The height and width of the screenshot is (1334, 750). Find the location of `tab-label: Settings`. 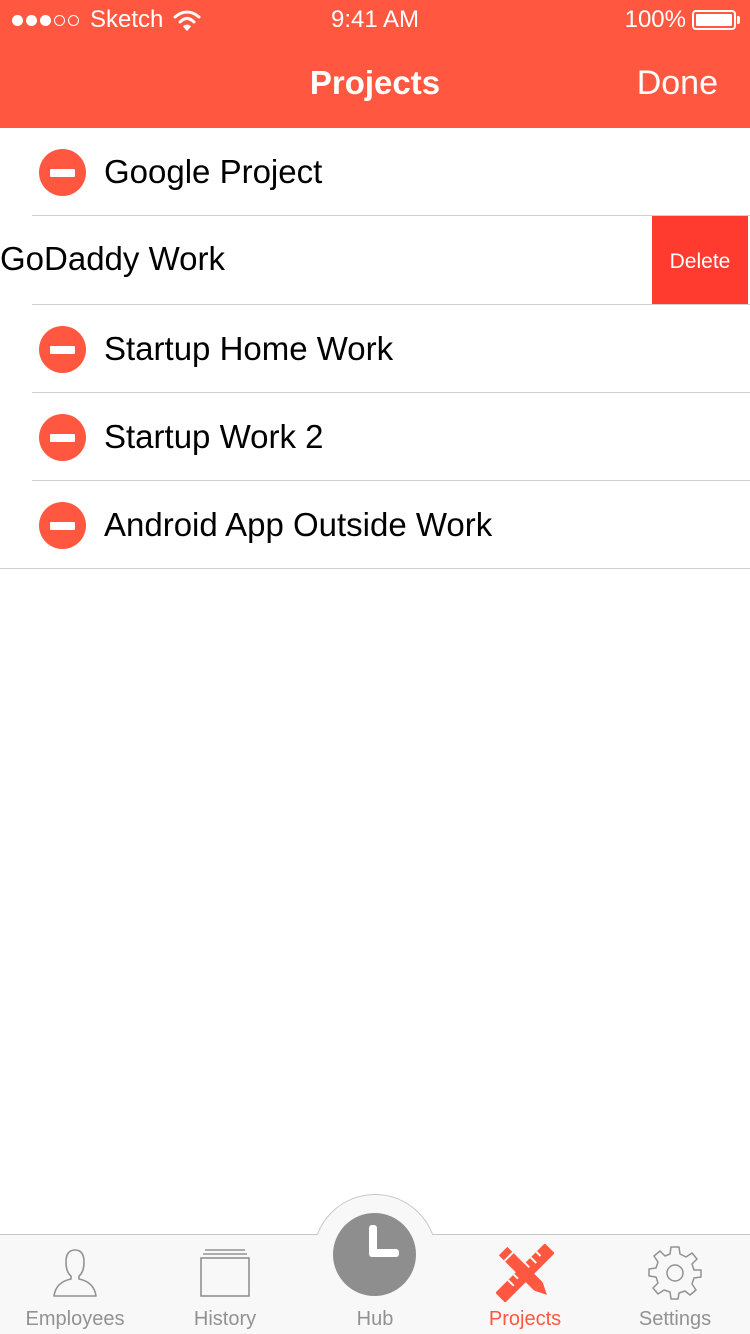

tab-label: Settings is located at coordinates (675, 1319).